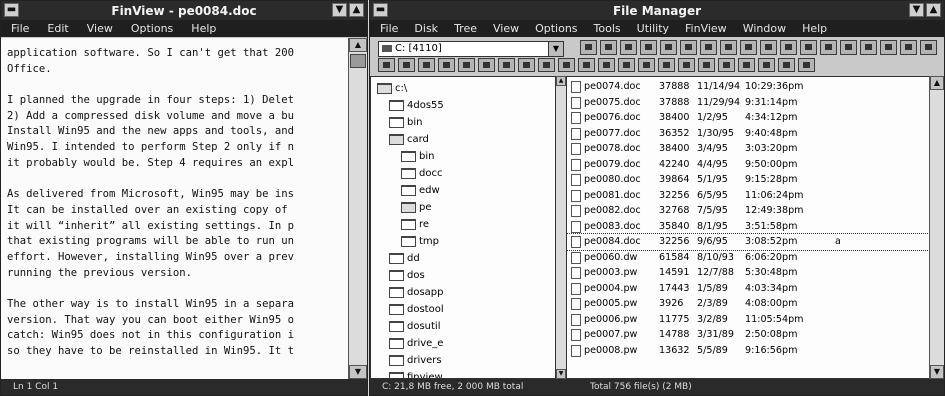 Image resolution: width=945 pixels, height=396 pixels. What do you see at coordinates (416, 106) in the screenshot?
I see `tree-item: 4dos55` at bounding box center [416, 106].